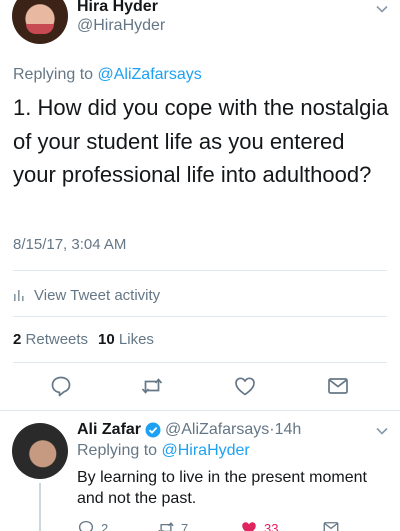 The image size is (400, 531). I want to click on retweet-action: 7, so click(172, 525).